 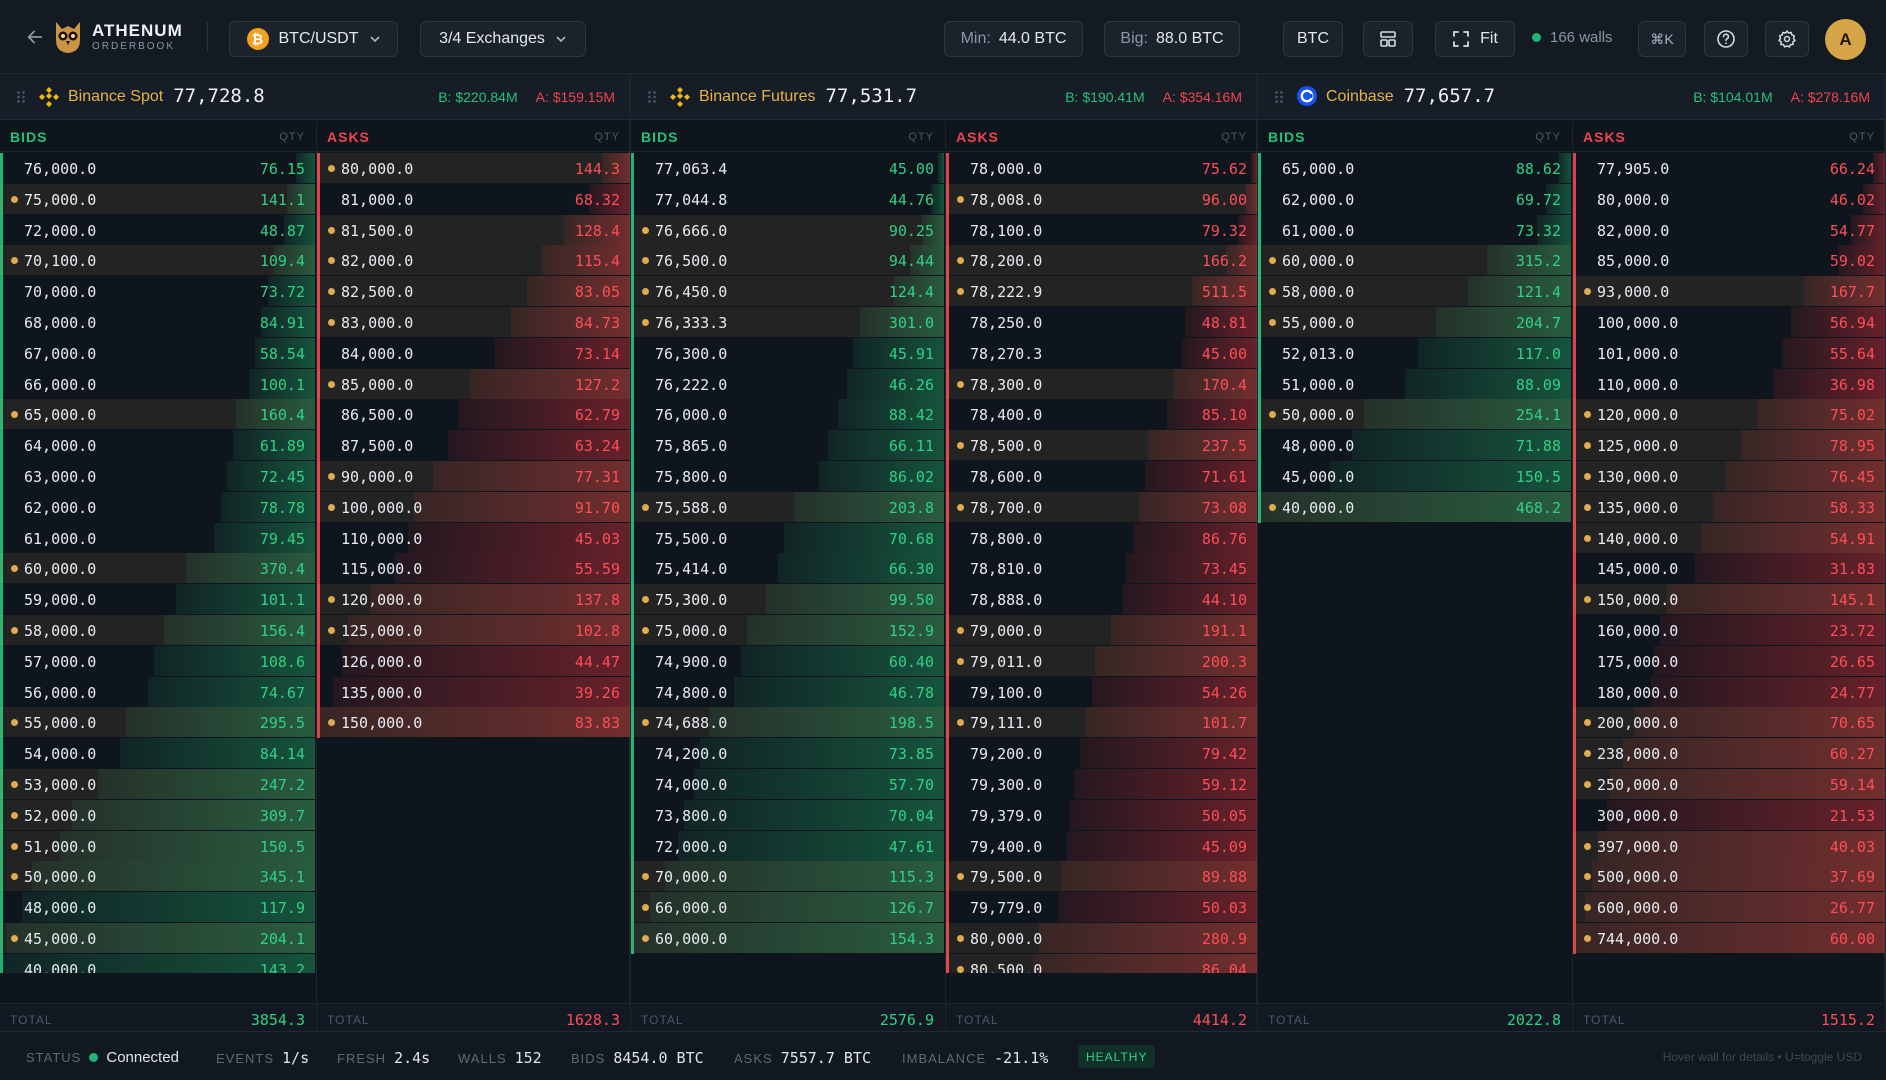 What do you see at coordinates (1729, 784) in the screenshot?
I see `ask-row: 250,000.0 59.14` at bounding box center [1729, 784].